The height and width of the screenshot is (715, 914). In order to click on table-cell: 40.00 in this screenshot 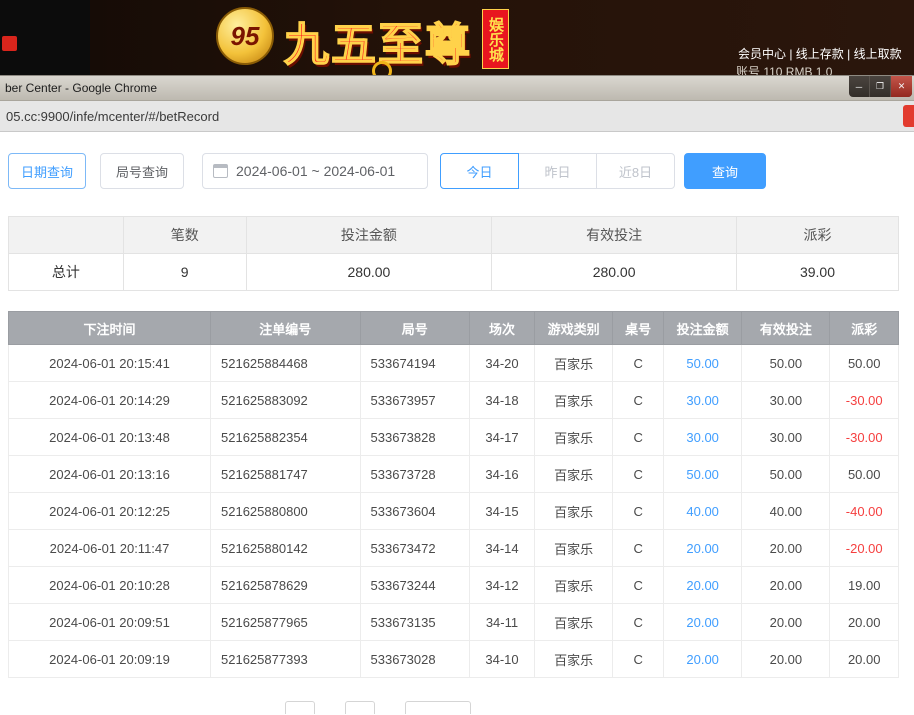, I will do `click(702, 511)`.